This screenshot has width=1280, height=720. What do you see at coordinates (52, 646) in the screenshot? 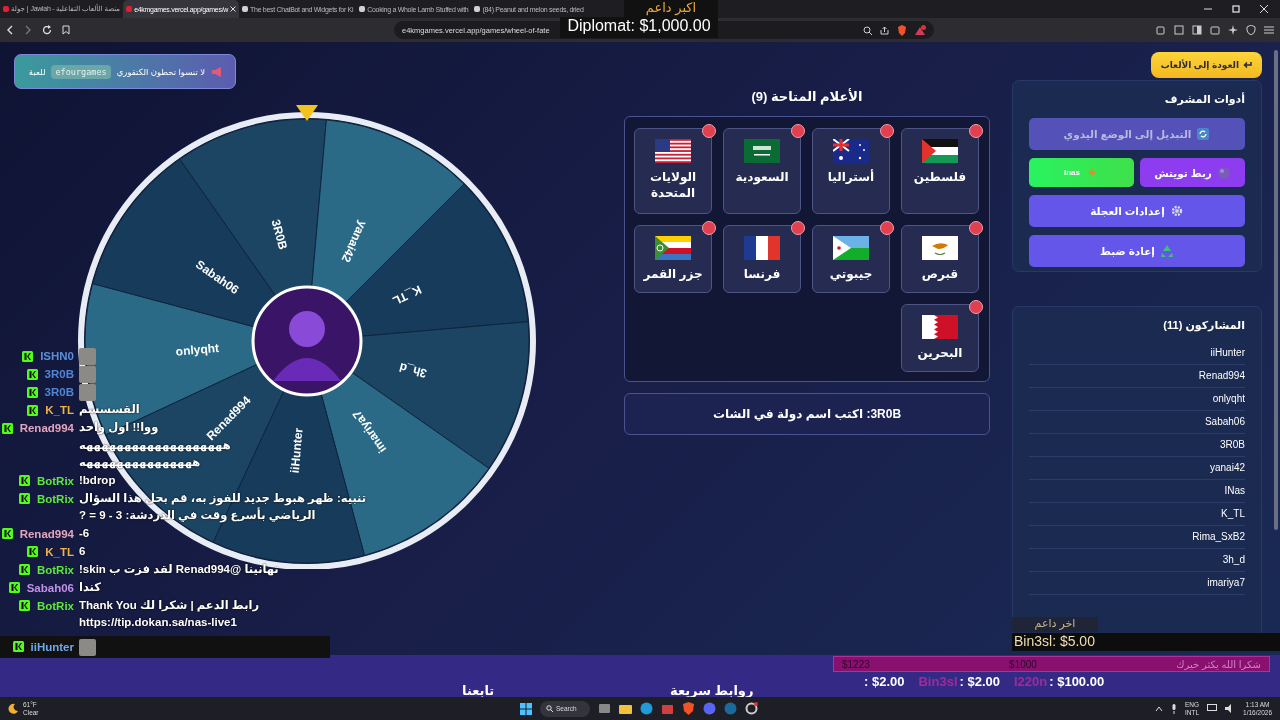
I see `chat-username: iiHunter` at bounding box center [52, 646].